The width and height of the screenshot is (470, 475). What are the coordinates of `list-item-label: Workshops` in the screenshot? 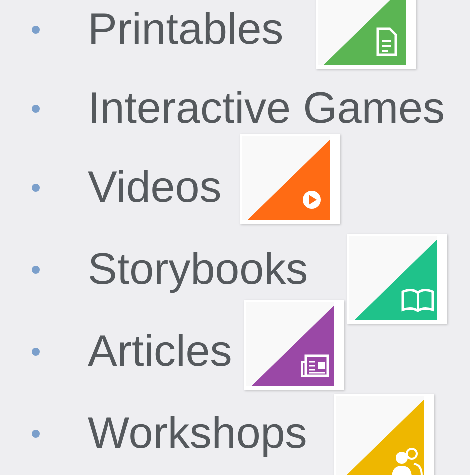 It's located at (198, 434).